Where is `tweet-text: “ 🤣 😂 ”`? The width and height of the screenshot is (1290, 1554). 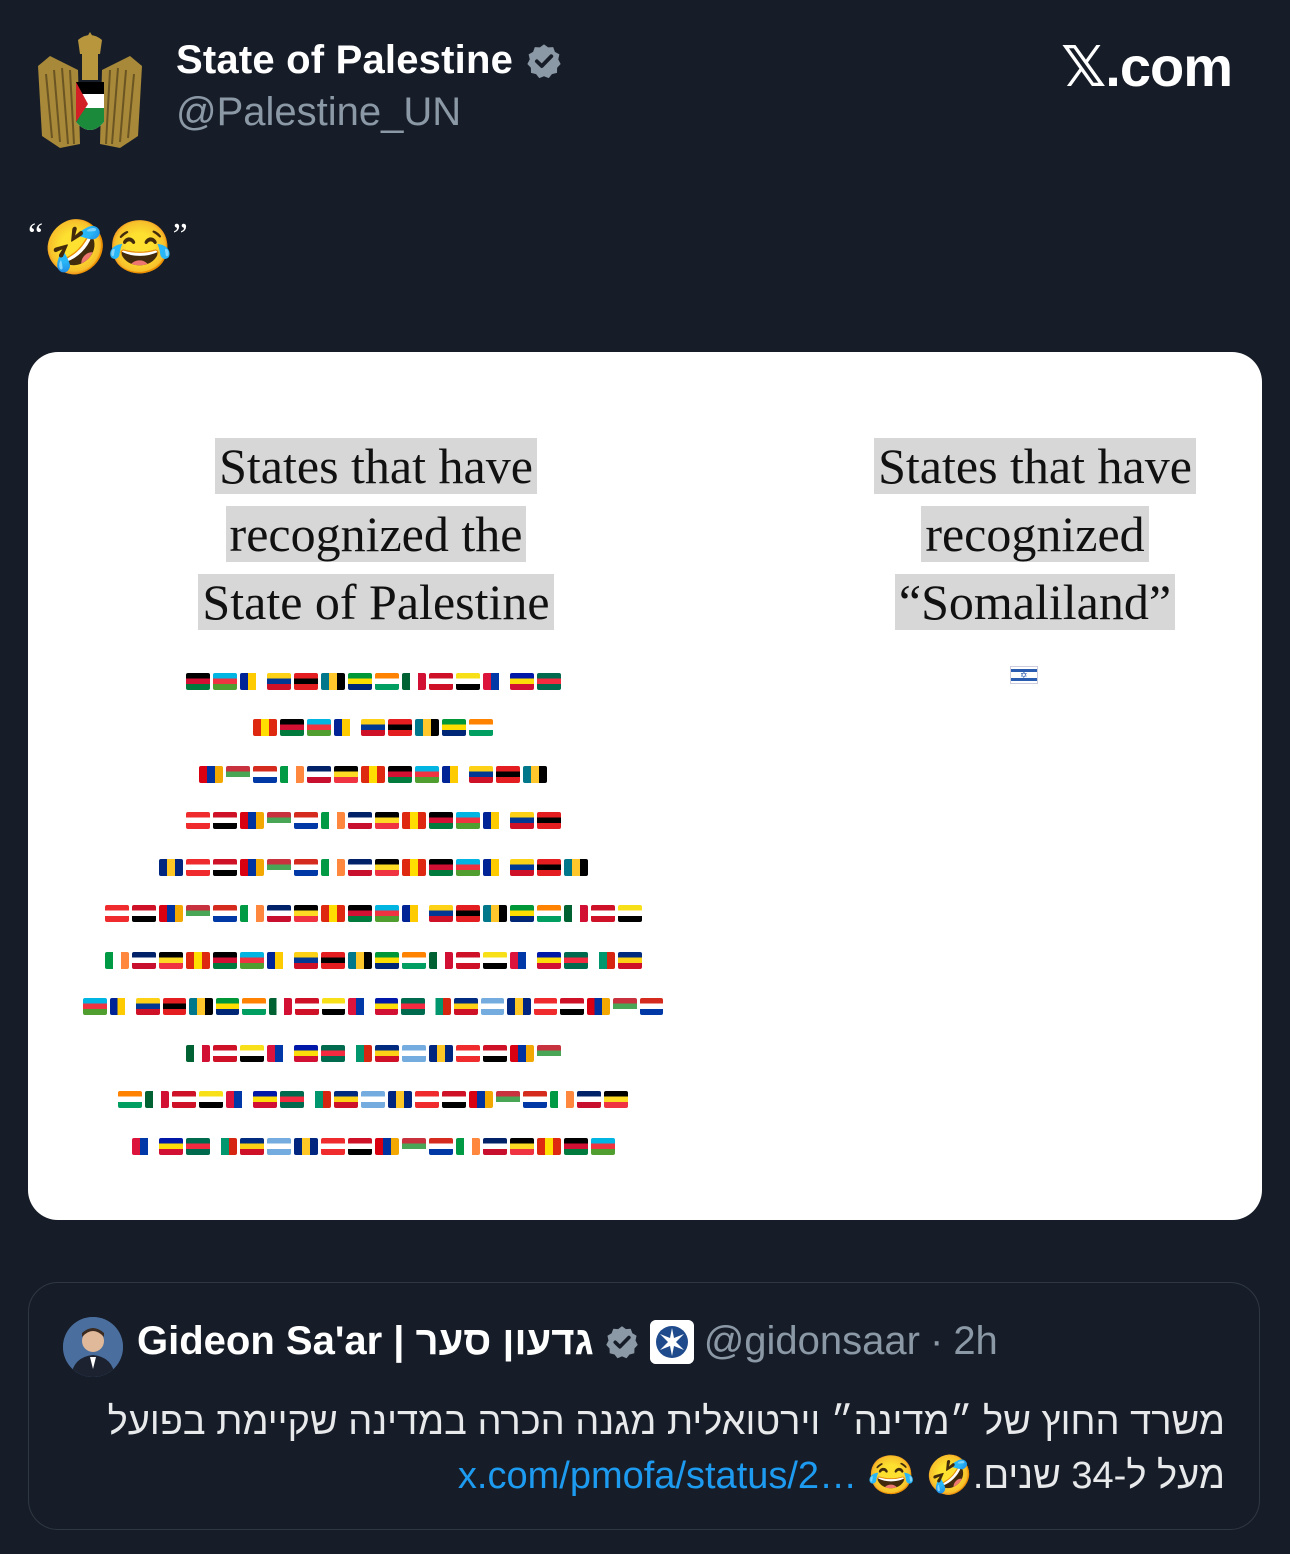 tweet-text: “ 🤣 😂 ” is located at coordinates (108, 247).